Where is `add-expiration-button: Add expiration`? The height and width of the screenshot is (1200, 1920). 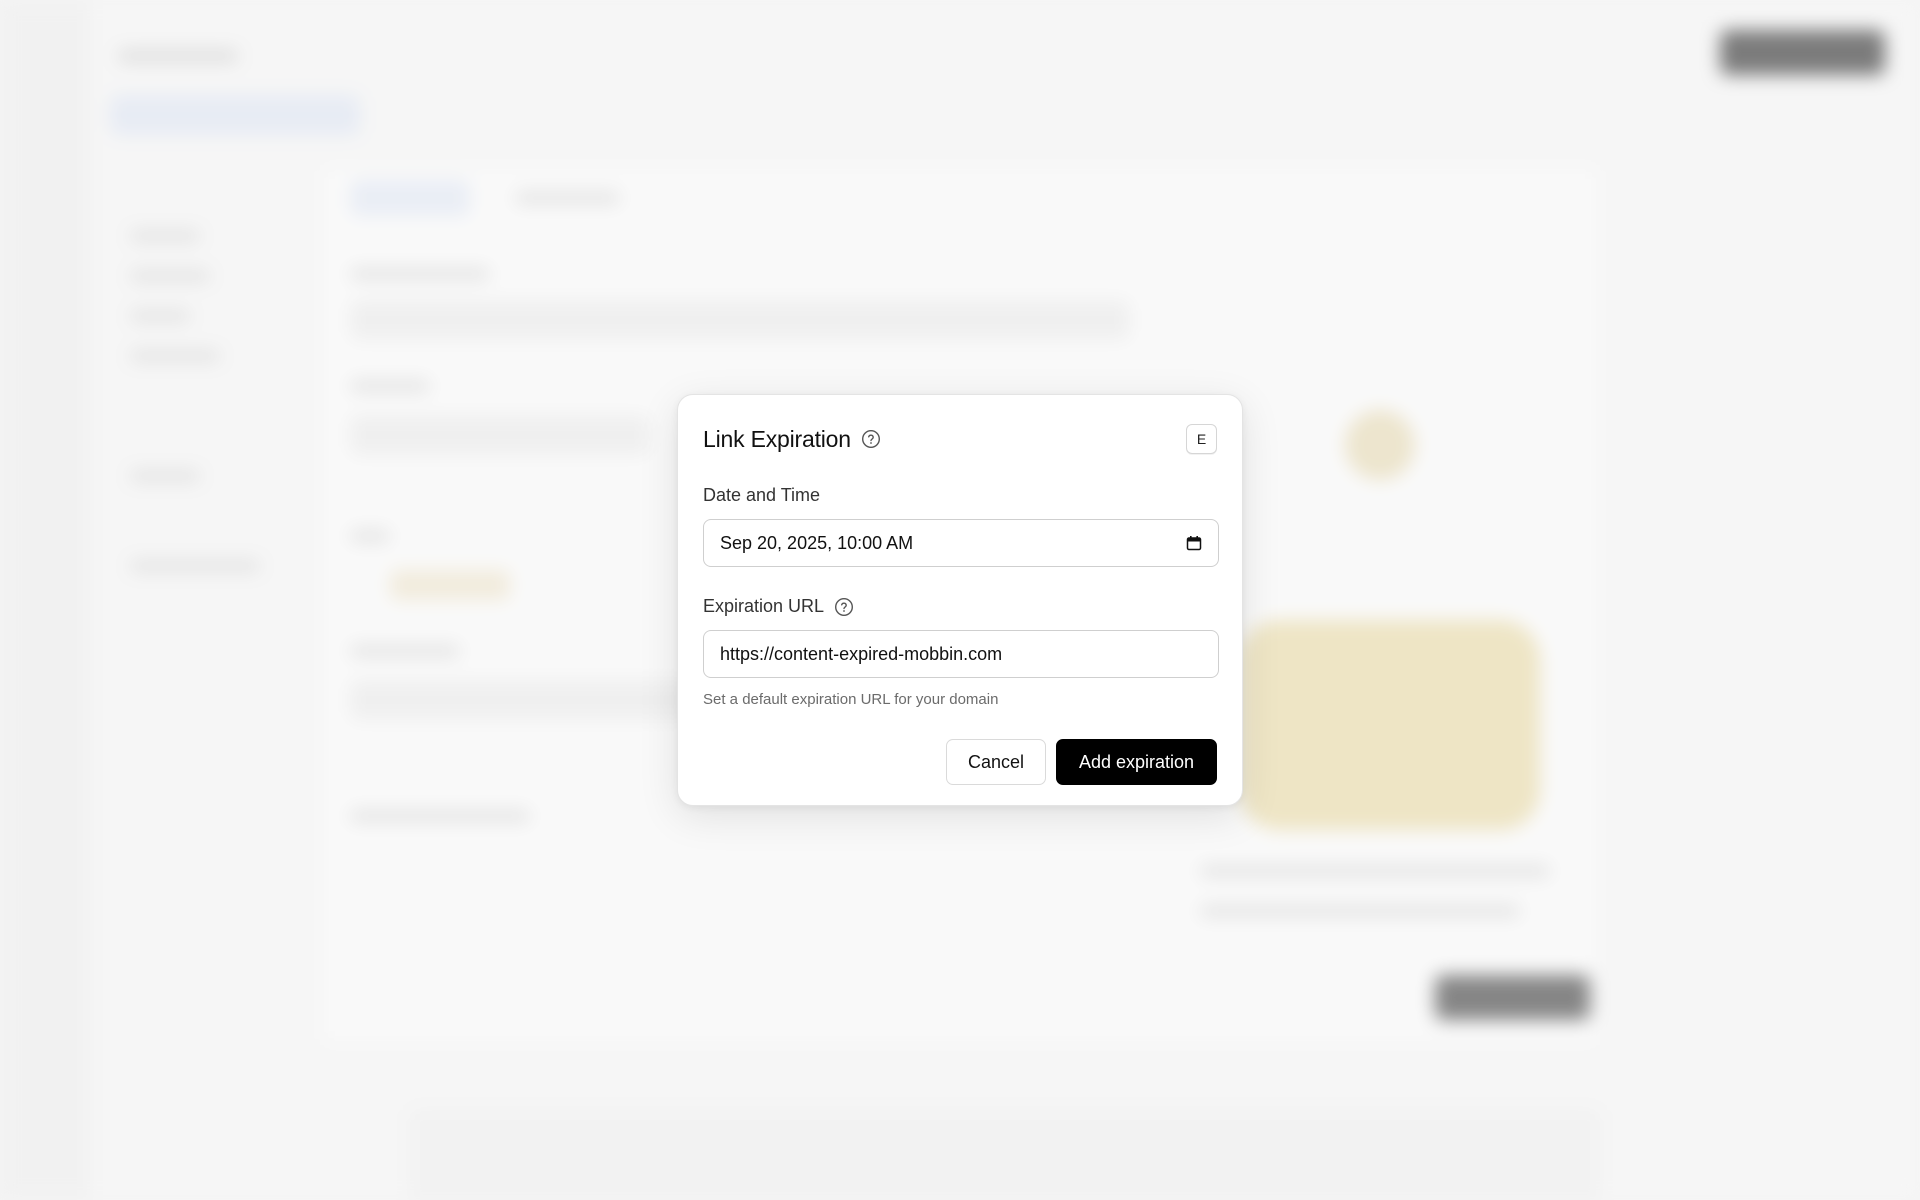
add-expiration-button: Add expiration is located at coordinates (1136, 762).